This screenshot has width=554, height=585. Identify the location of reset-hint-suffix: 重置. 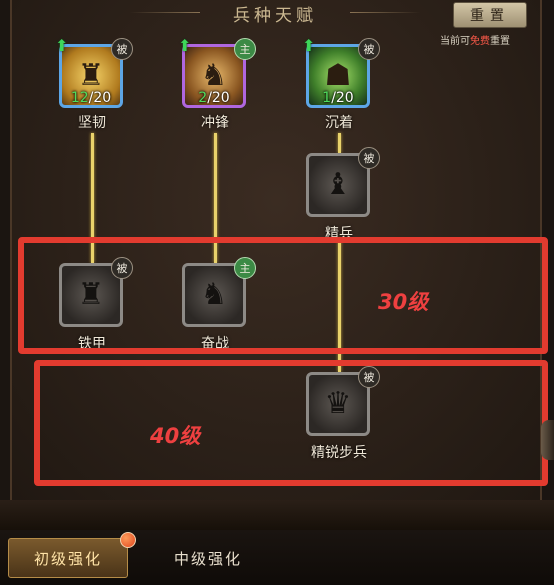
(500, 41).